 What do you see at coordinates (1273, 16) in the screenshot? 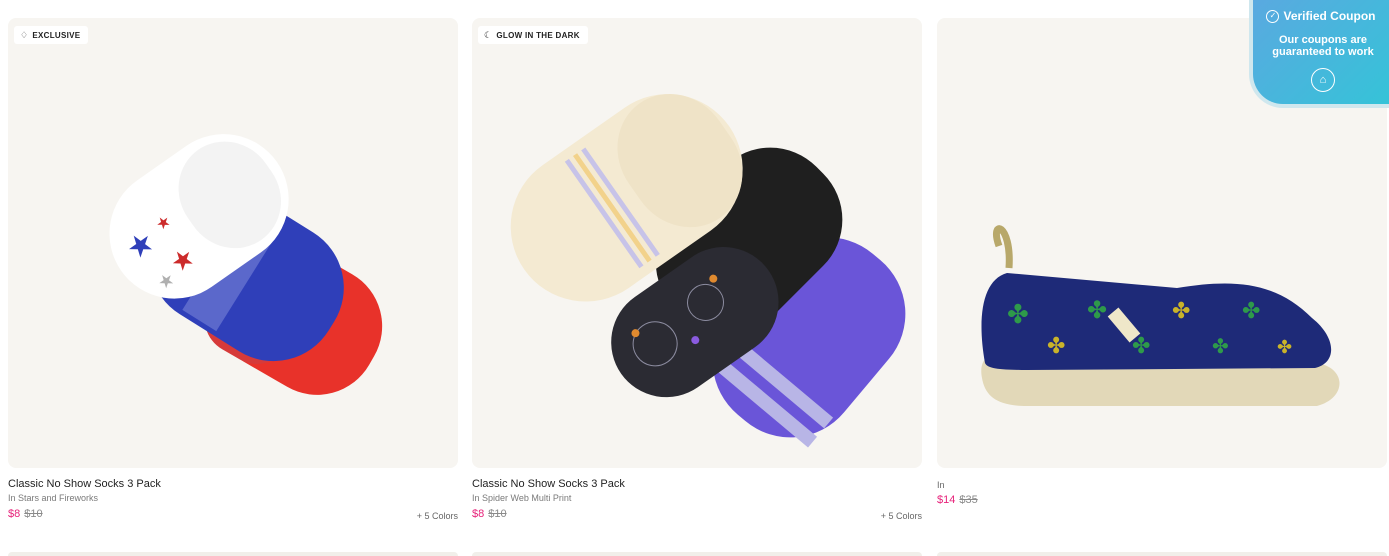
I see `check-circle-icon: ✓` at bounding box center [1273, 16].